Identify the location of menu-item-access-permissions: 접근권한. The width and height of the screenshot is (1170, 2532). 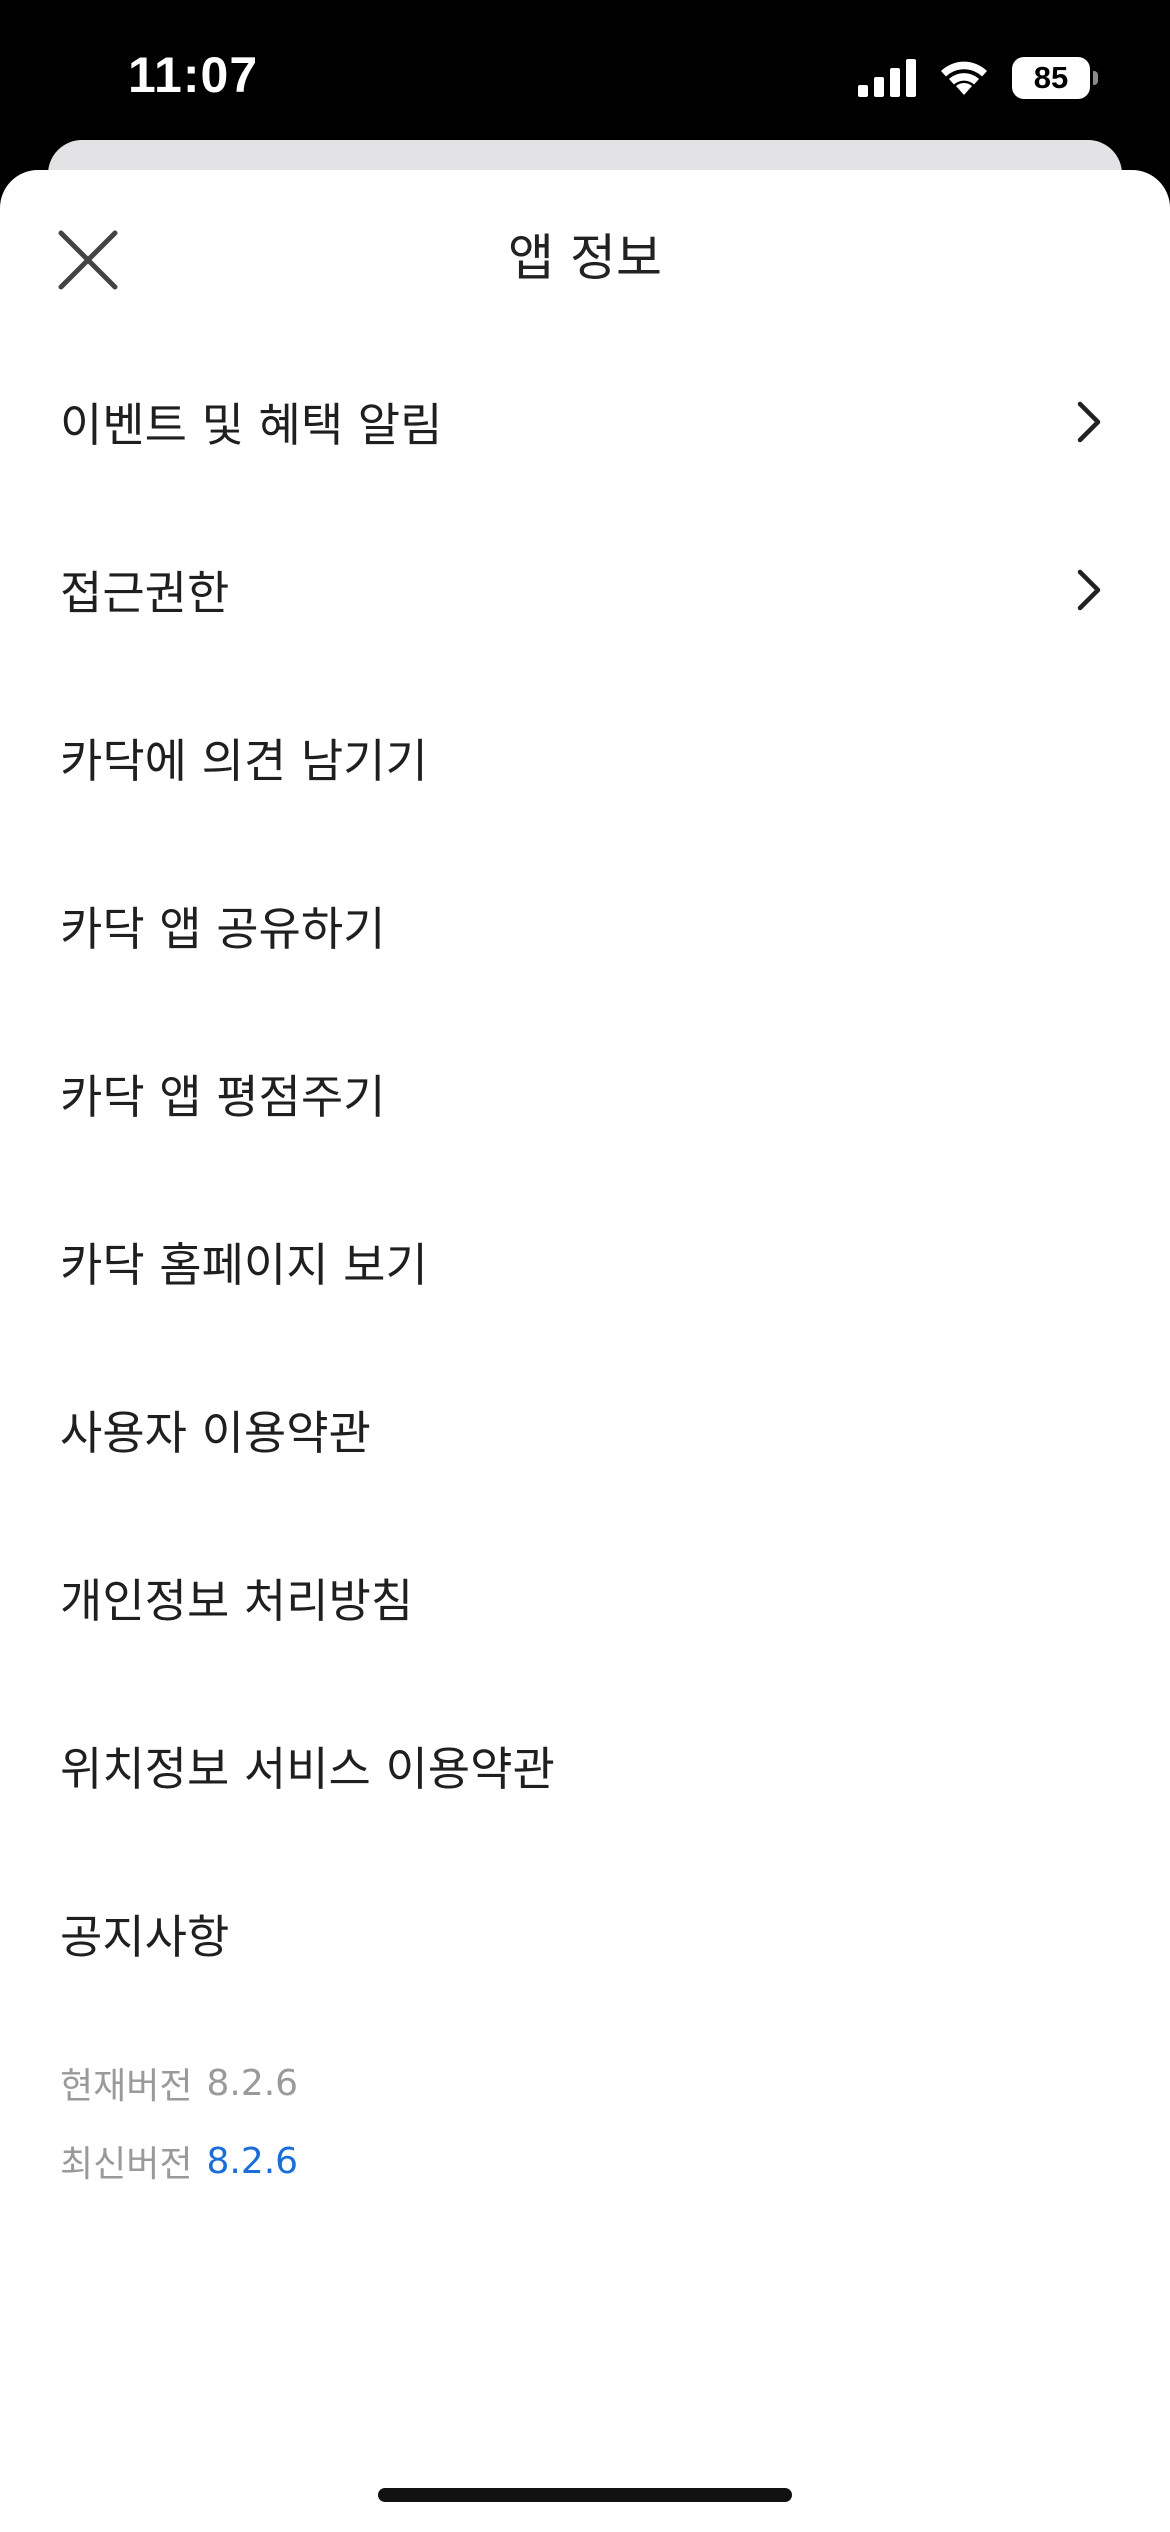
(585, 590).